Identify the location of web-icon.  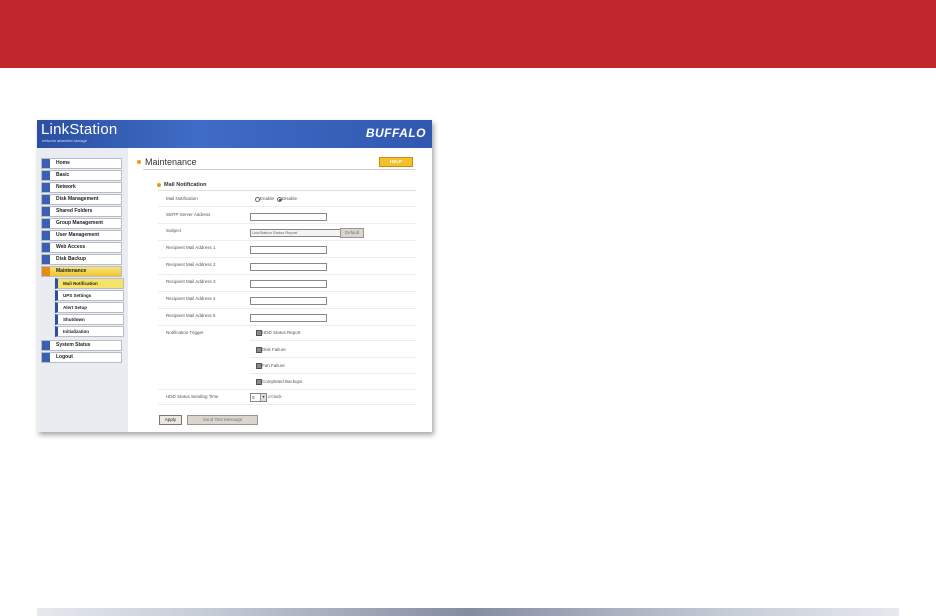
(46, 247).